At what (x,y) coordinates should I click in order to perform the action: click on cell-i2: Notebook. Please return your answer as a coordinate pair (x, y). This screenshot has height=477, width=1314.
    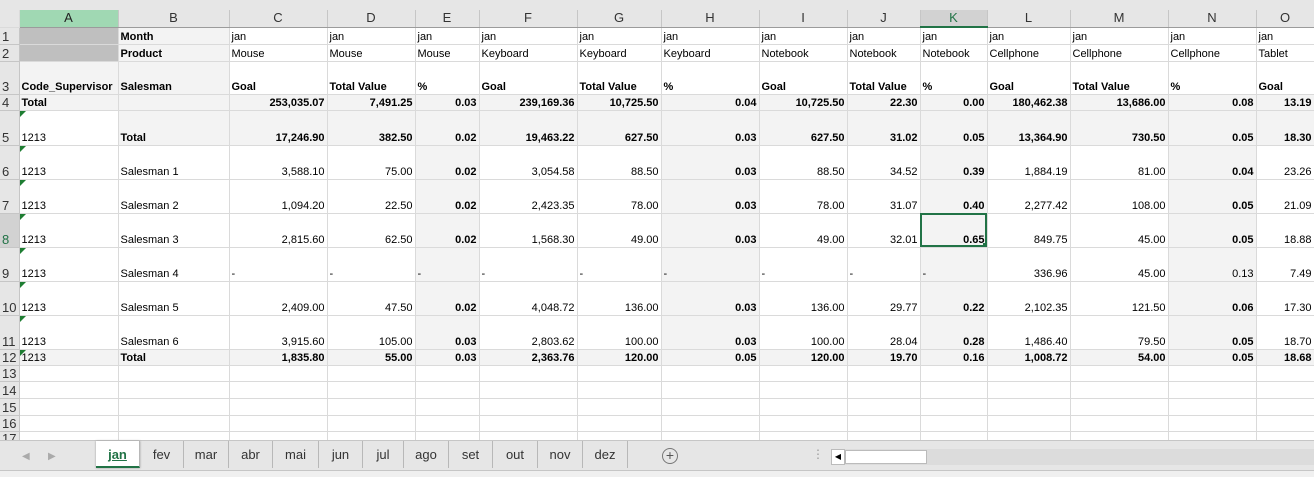
    Looking at the image, I should click on (803, 53).